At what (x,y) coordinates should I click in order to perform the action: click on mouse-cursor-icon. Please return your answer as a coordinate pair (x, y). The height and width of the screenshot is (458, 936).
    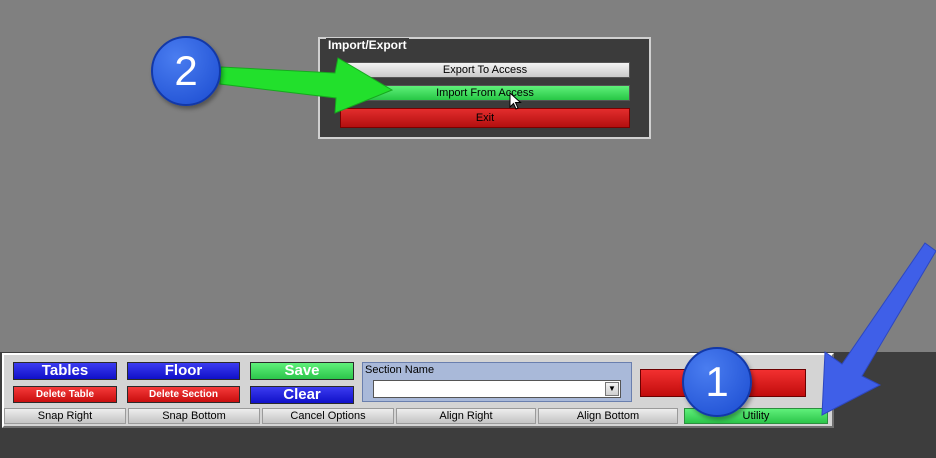
    Looking at the image, I should click on (515, 101).